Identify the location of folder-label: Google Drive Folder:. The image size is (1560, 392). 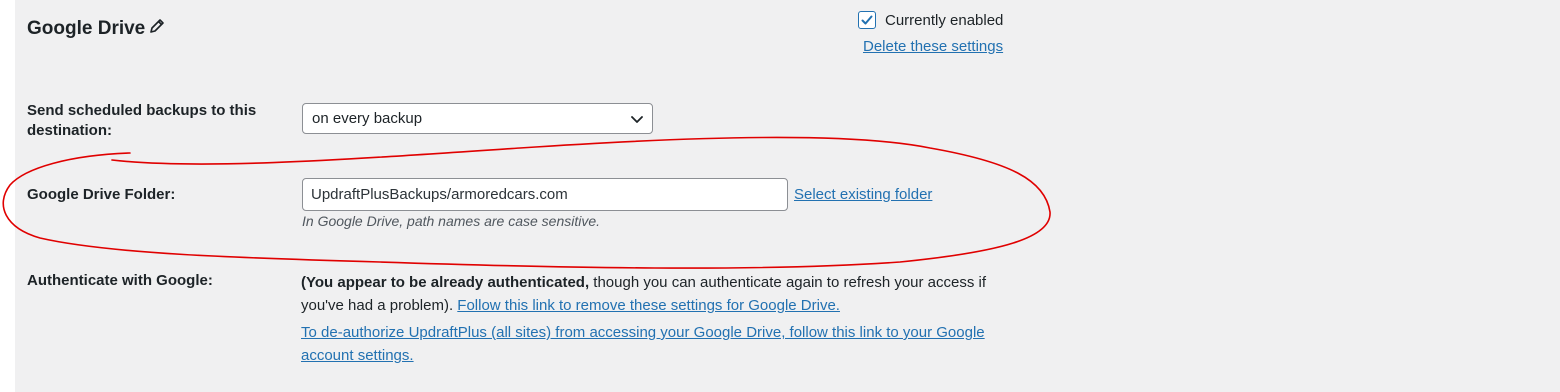
(101, 194).